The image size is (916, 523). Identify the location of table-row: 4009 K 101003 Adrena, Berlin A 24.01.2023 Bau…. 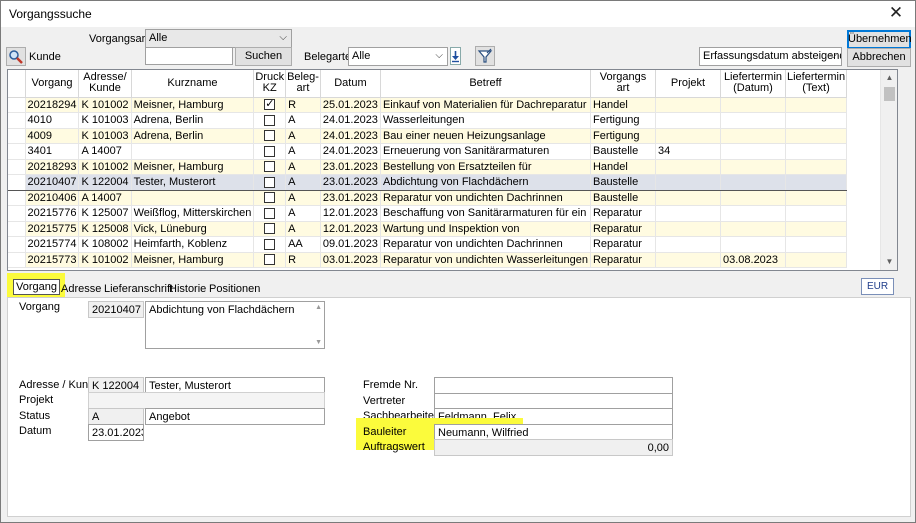
(428, 136).